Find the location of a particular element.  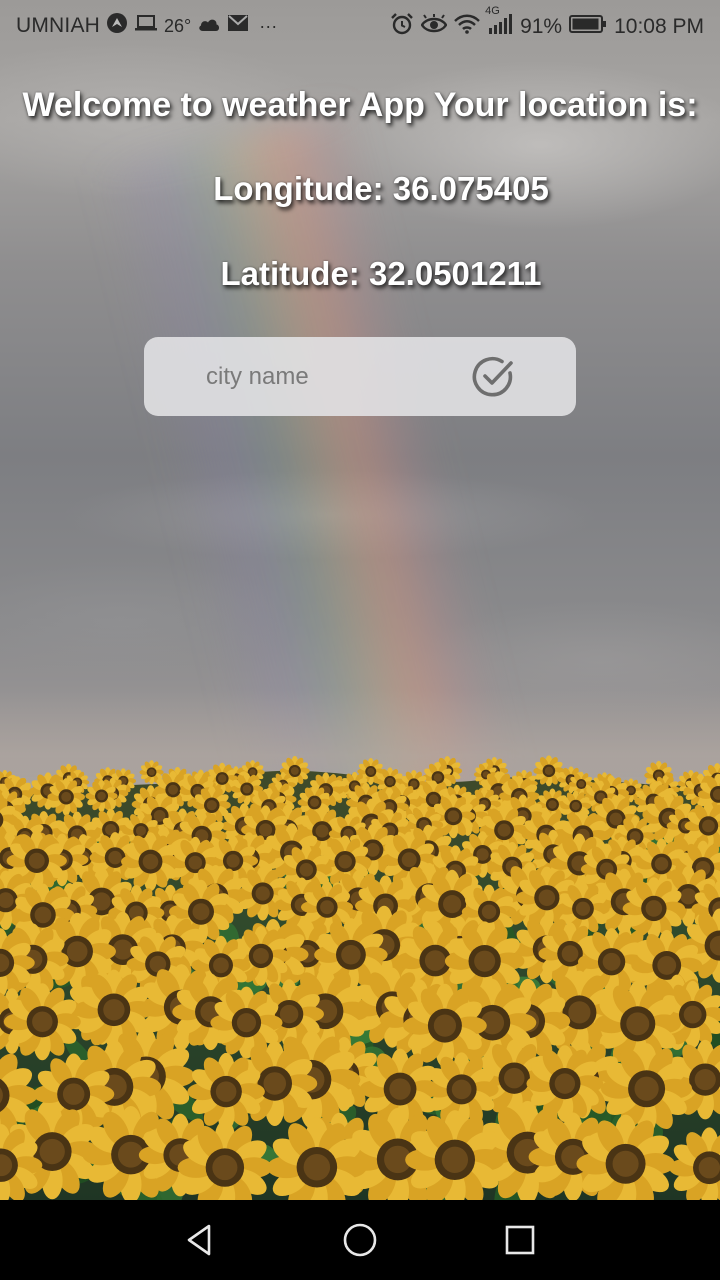

nav-home-button is located at coordinates (360, 1240).